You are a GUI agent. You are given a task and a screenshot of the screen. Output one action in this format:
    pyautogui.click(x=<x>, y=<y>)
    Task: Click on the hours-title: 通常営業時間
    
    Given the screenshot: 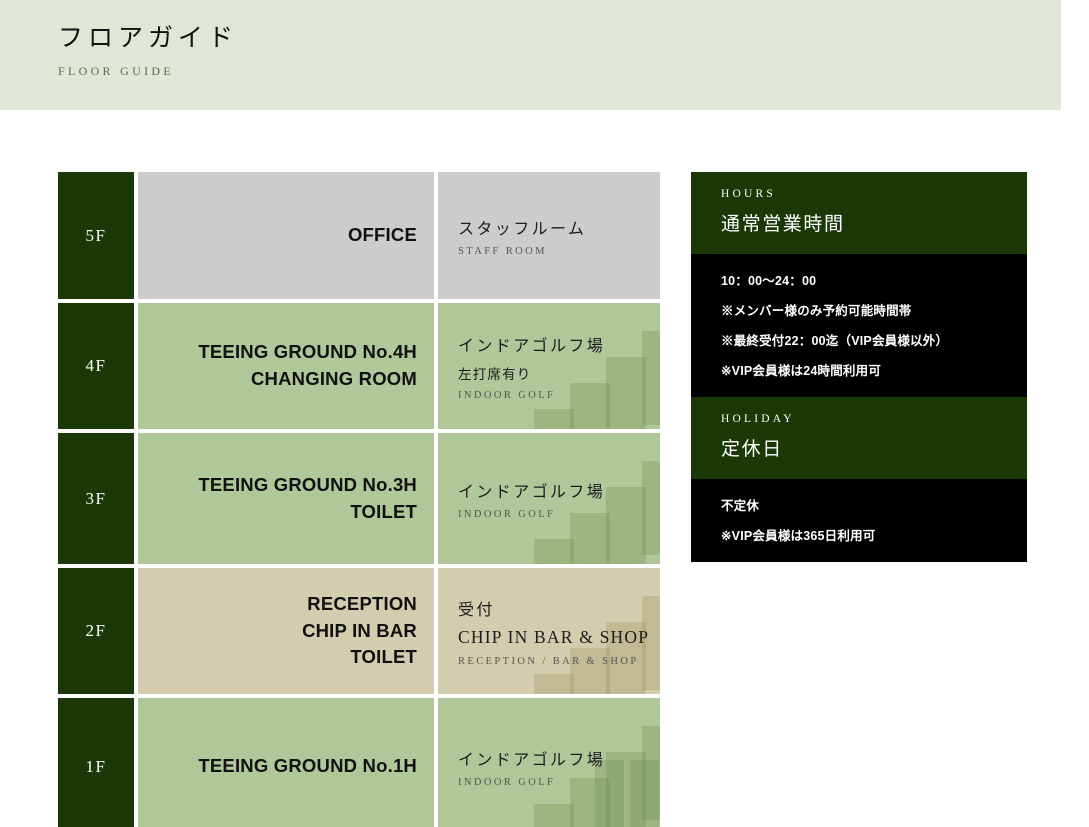 What is the action you would take?
    pyautogui.click(x=783, y=224)
    